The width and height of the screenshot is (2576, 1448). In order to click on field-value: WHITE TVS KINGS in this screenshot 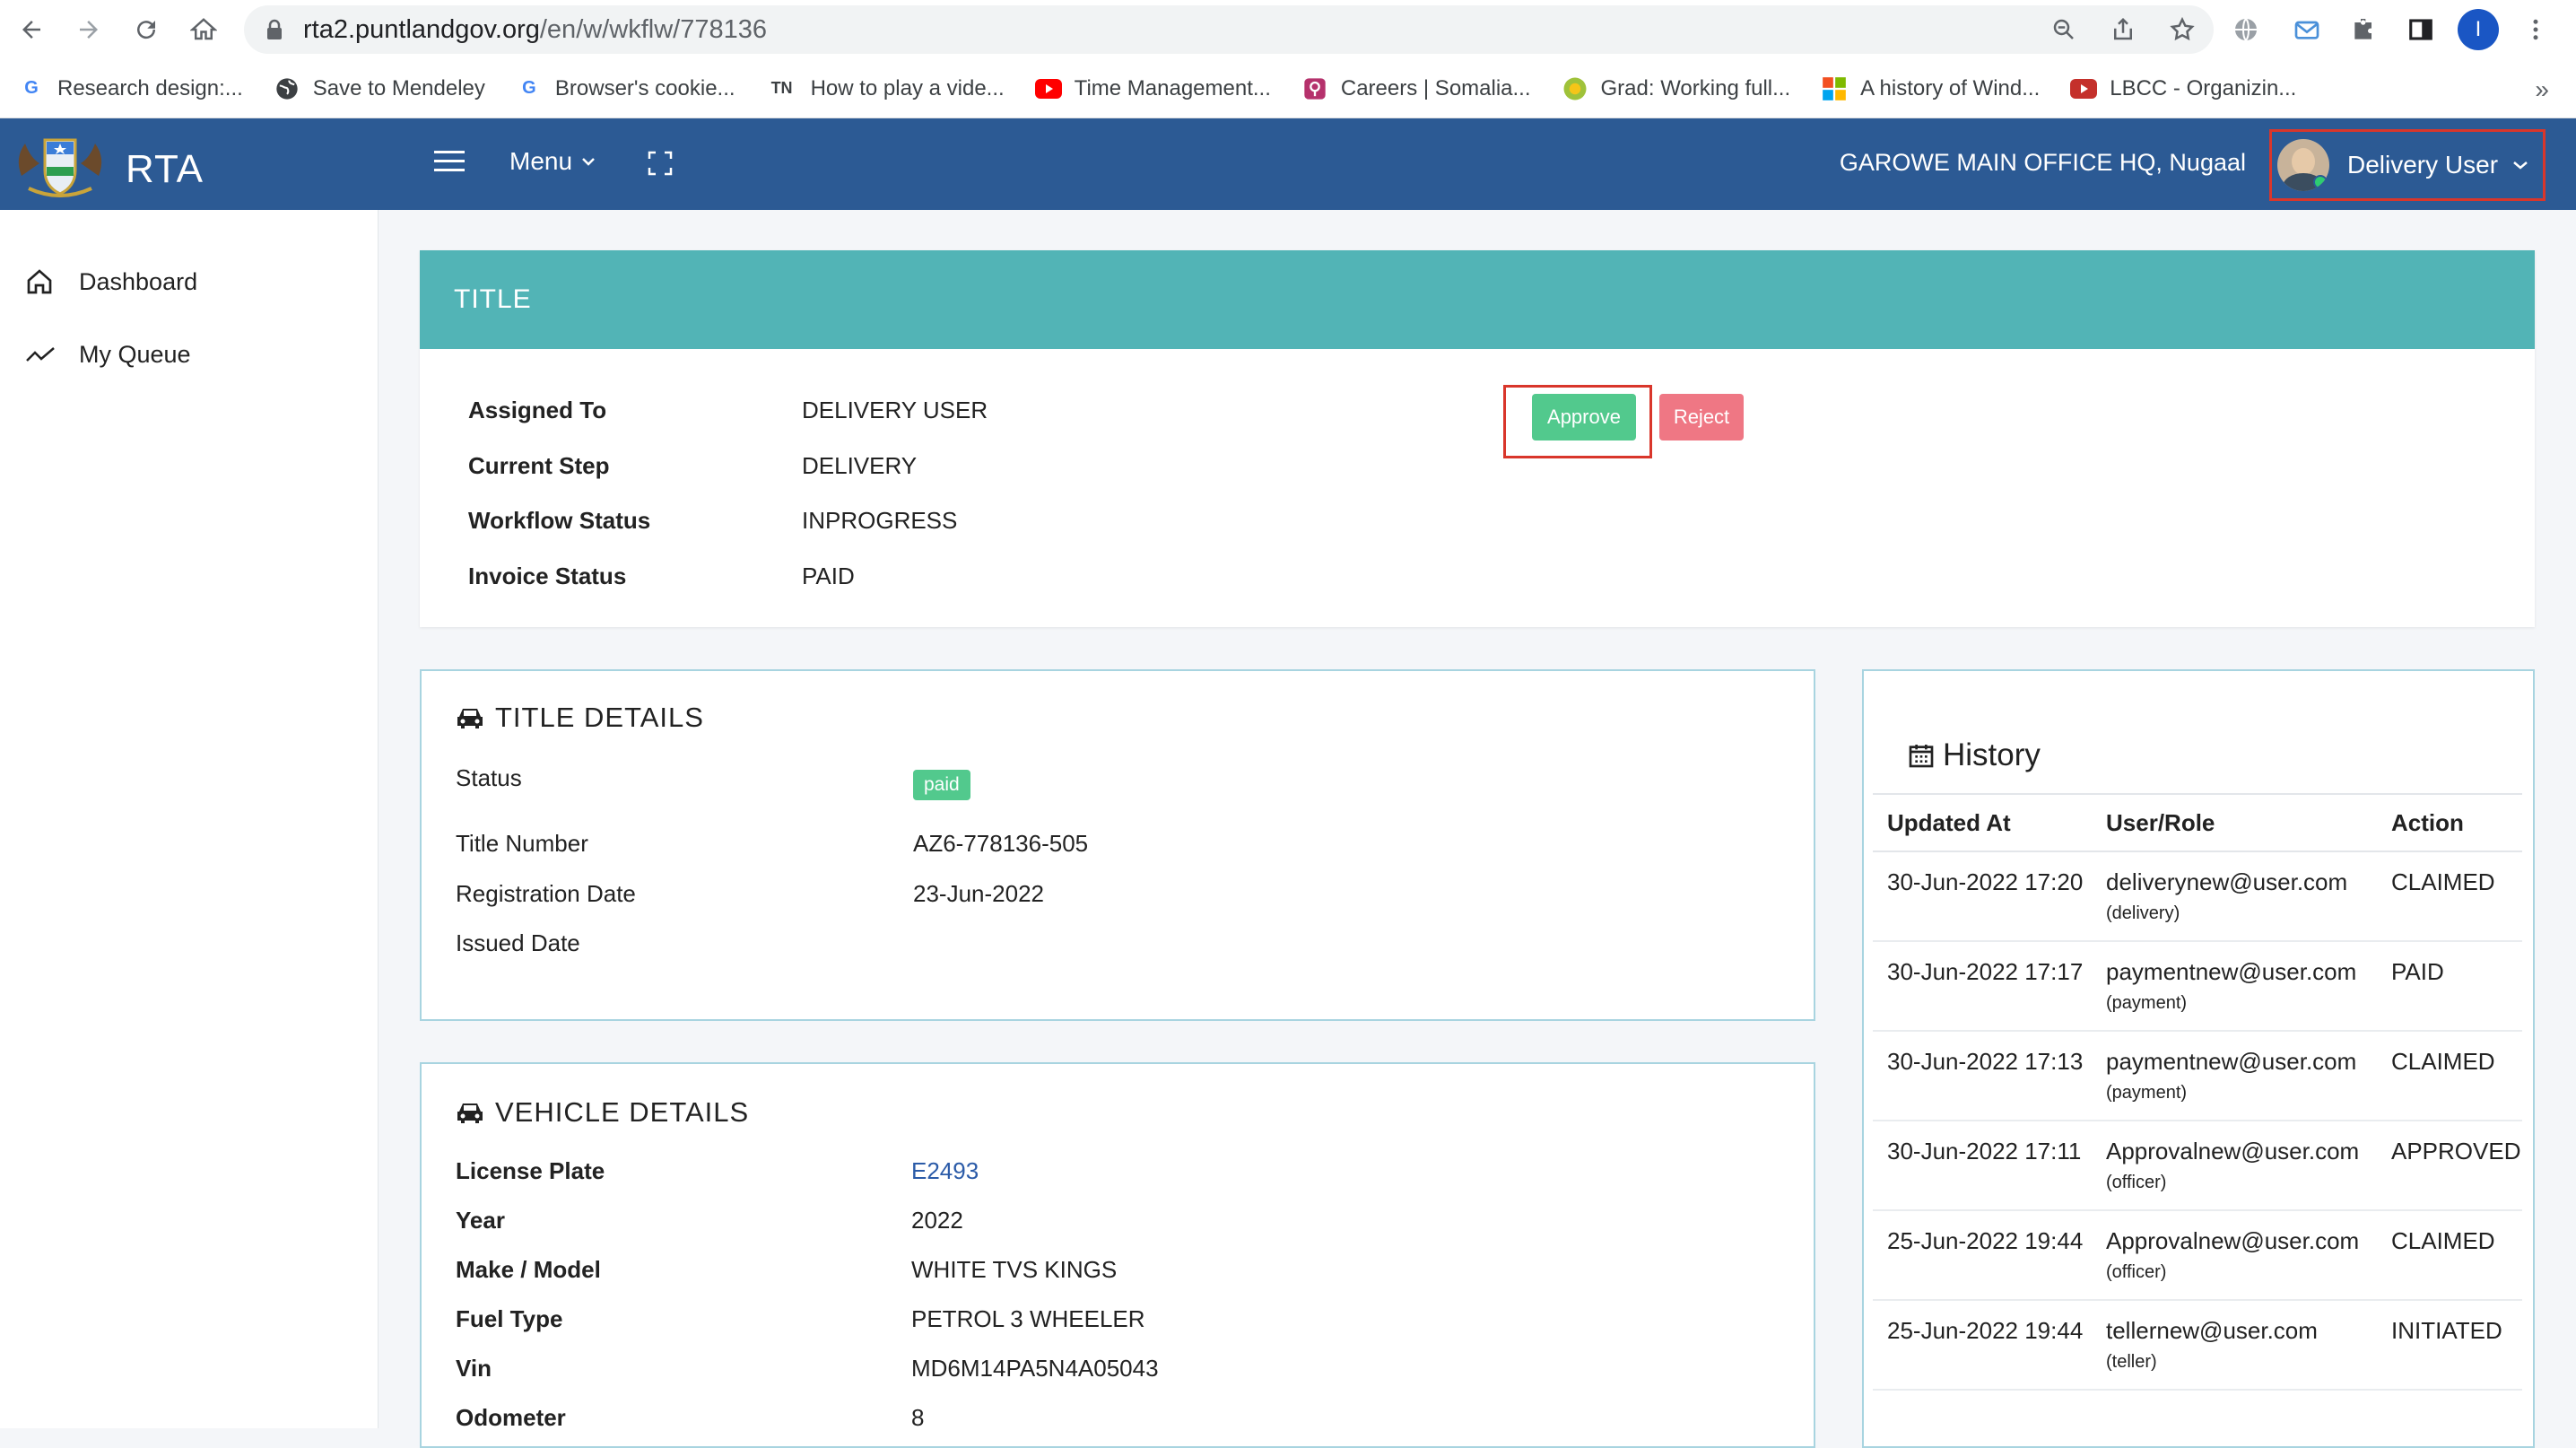, I will do `click(1014, 1269)`.